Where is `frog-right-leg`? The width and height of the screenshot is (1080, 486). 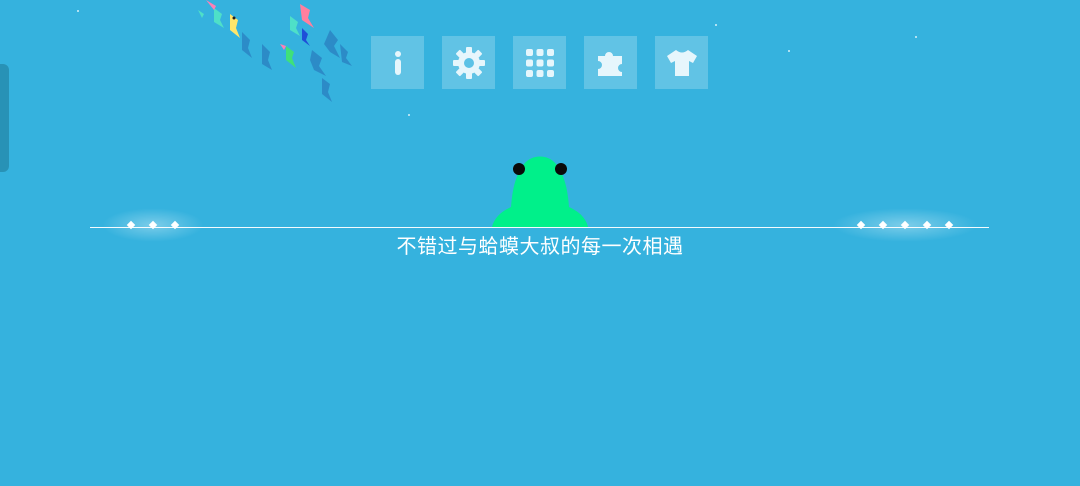 frog-right-leg is located at coordinates (577, 216).